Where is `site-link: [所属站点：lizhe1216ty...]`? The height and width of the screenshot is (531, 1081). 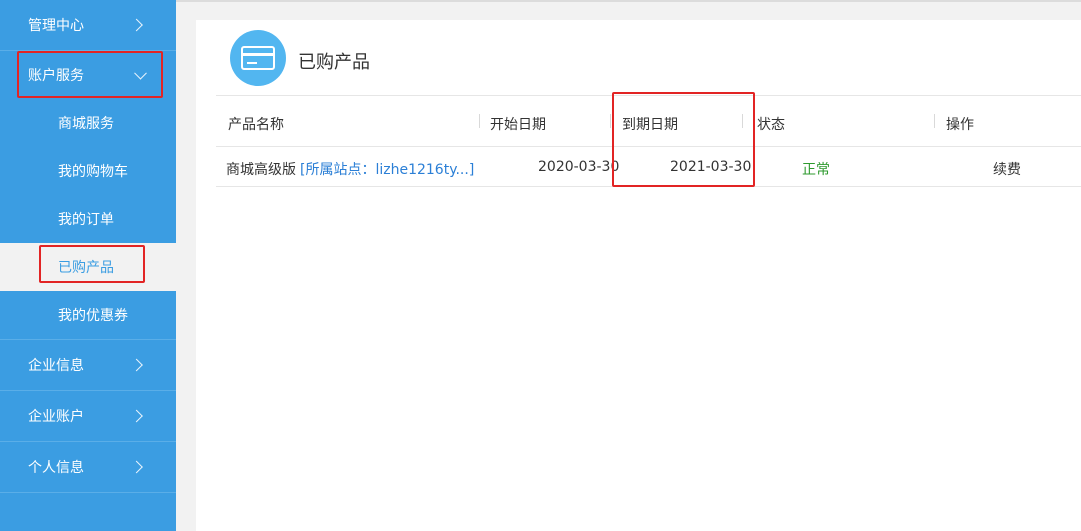 site-link: [所属站点：lizhe1216ty...] is located at coordinates (387, 169).